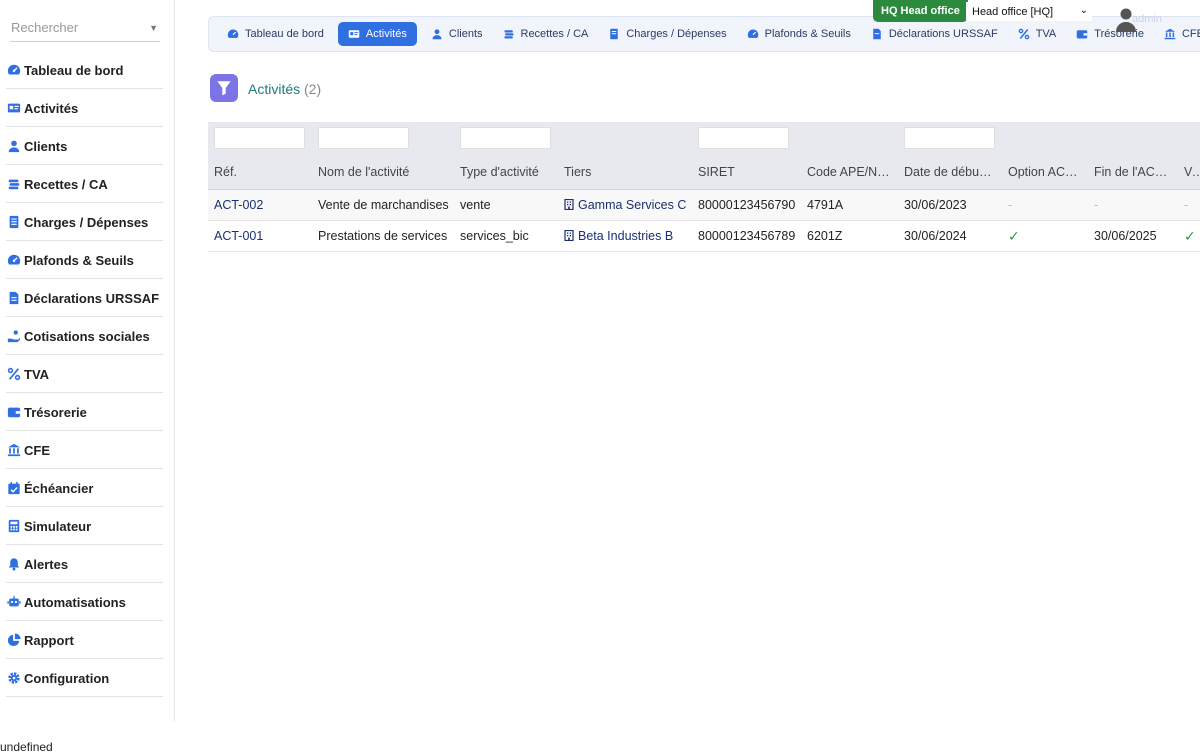  What do you see at coordinates (260, 174) in the screenshot?
I see `column-header-ref: Réf.` at bounding box center [260, 174].